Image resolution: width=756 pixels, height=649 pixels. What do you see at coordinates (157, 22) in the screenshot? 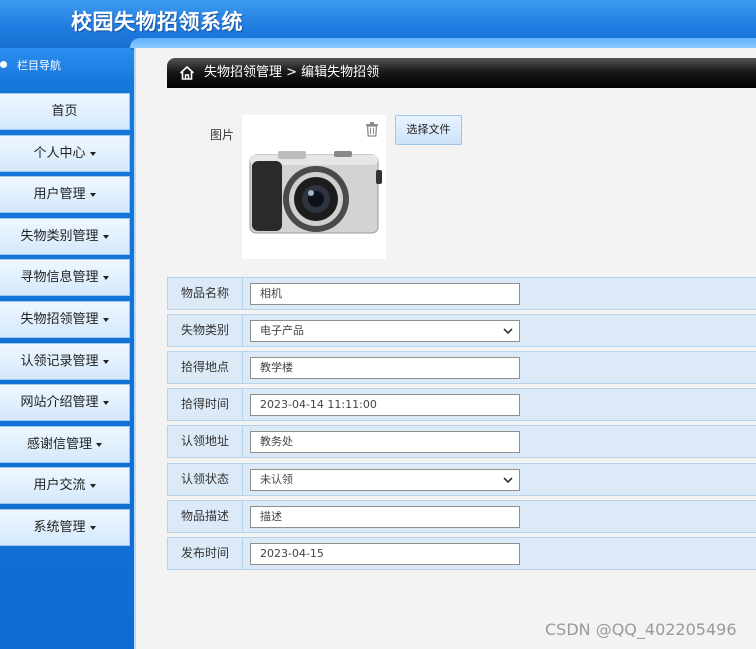
I see `app-title: 校园失物招领系统` at bounding box center [157, 22].